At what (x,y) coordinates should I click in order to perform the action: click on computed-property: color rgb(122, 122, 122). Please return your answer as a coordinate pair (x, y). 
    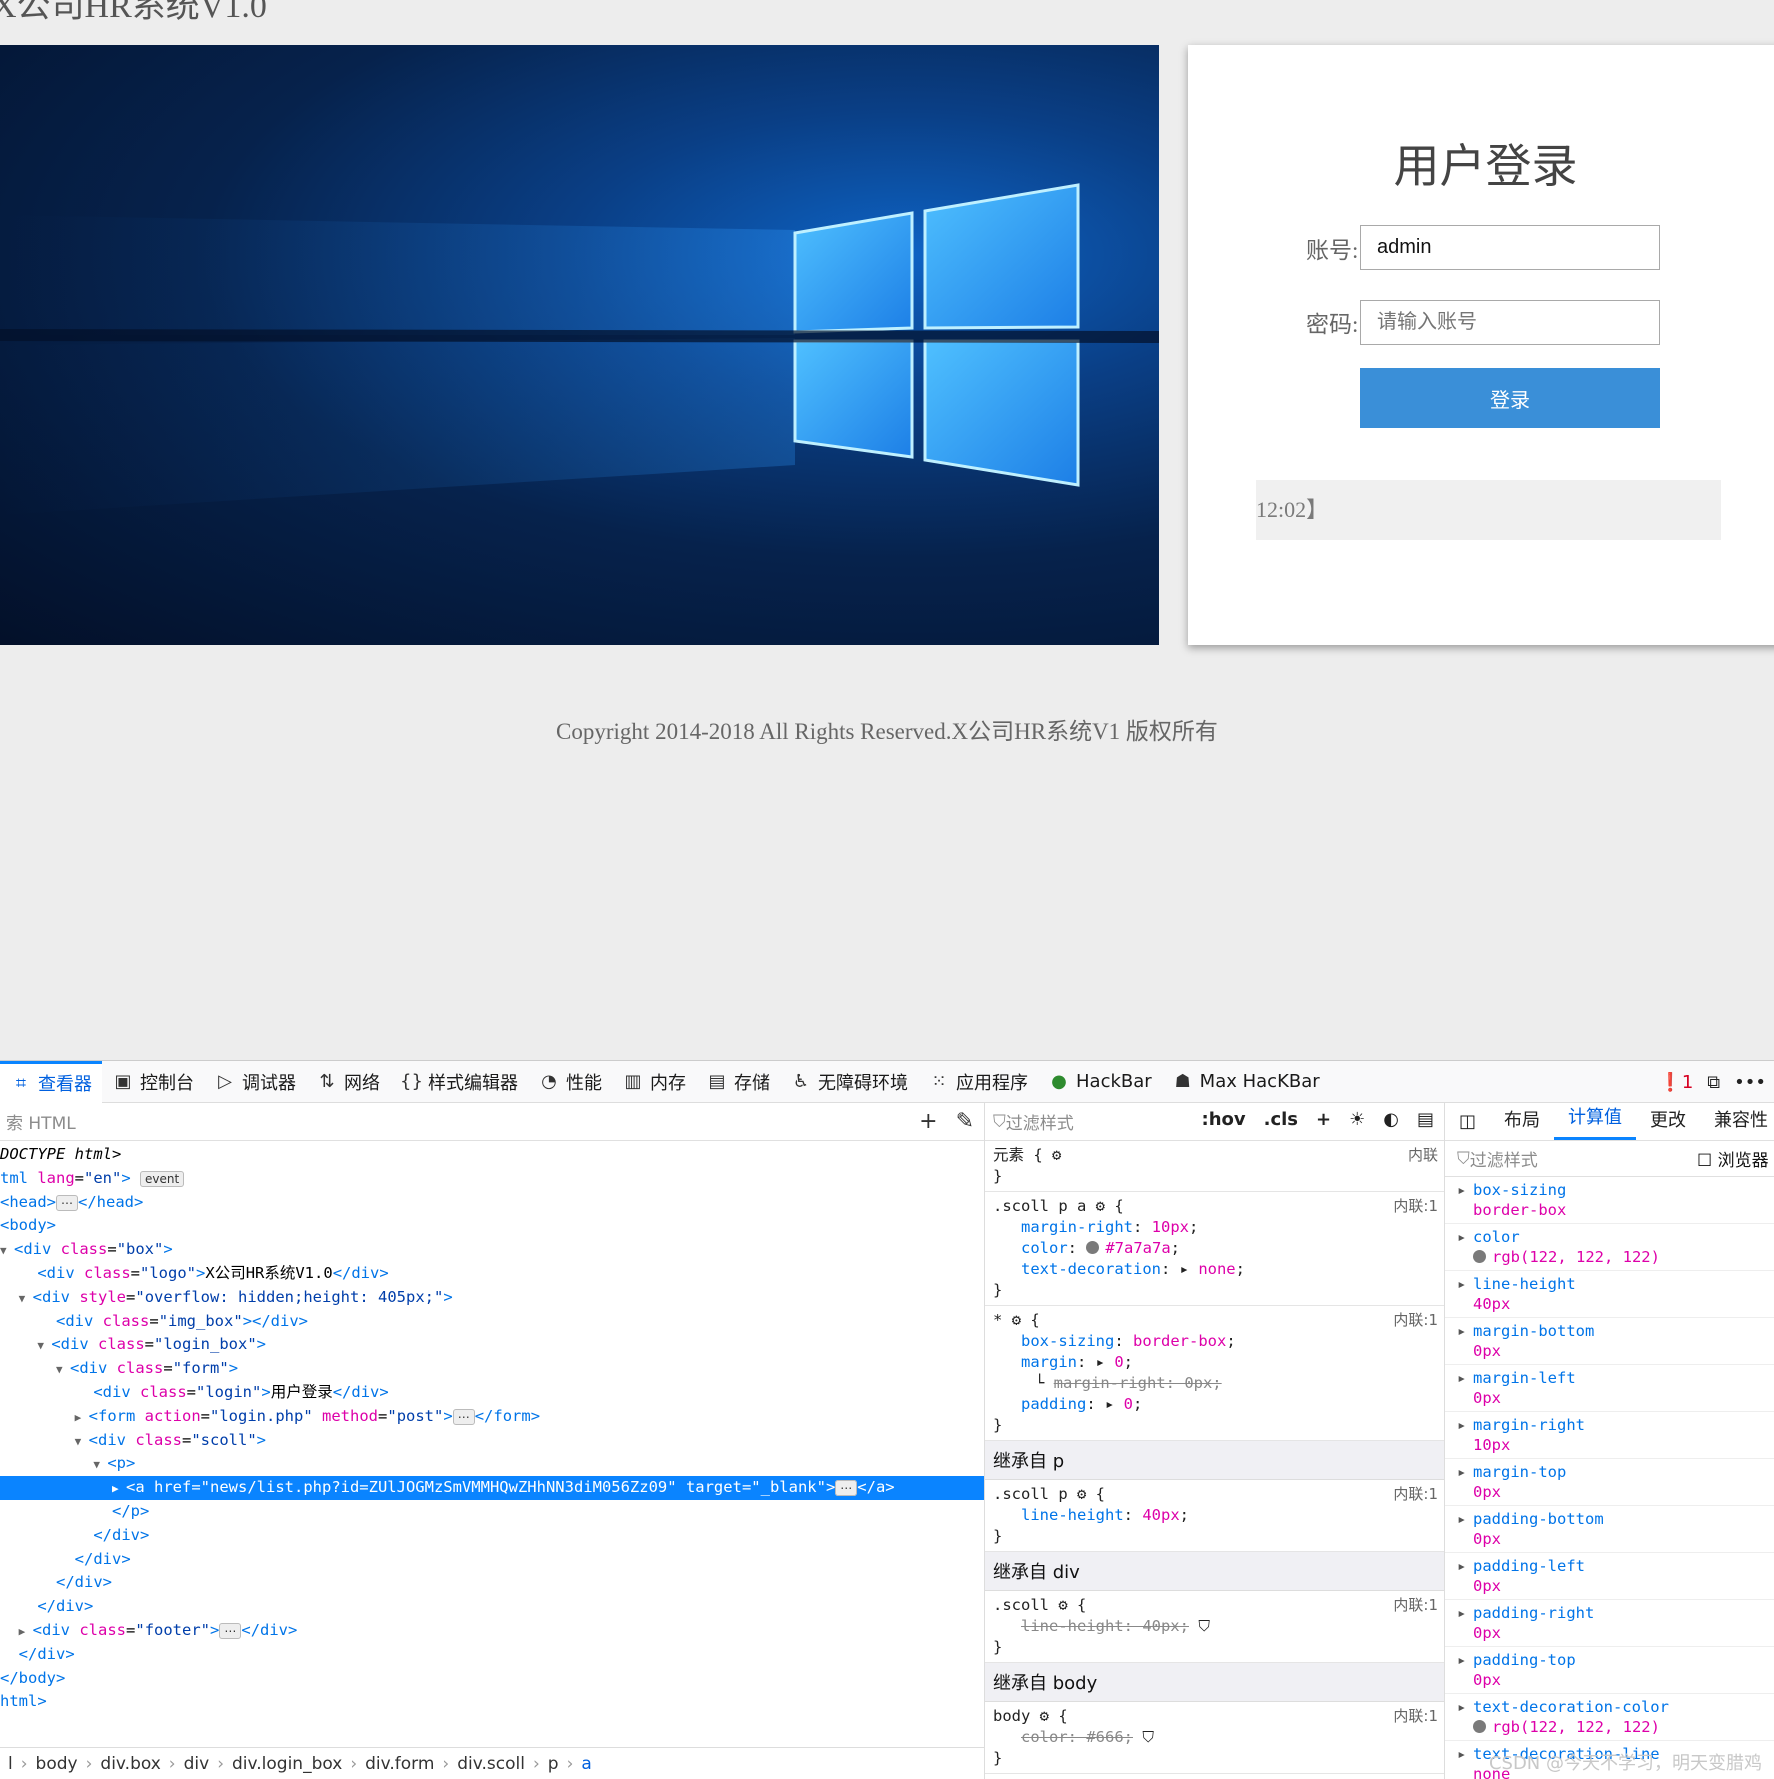
    Looking at the image, I should click on (1609, 1247).